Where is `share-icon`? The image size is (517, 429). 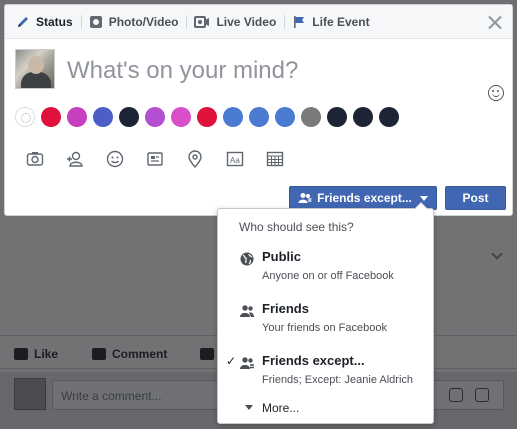
share-icon is located at coordinates (207, 354).